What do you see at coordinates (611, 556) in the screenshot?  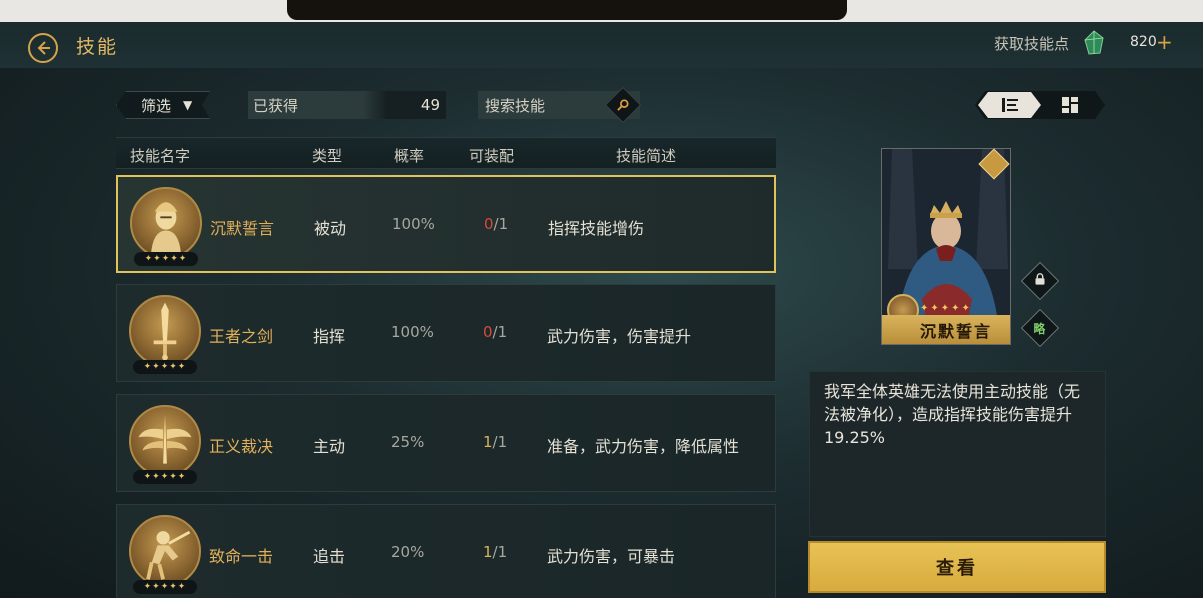 I see `skill-summary: 武力伤害，可暴击` at bounding box center [611, 556].